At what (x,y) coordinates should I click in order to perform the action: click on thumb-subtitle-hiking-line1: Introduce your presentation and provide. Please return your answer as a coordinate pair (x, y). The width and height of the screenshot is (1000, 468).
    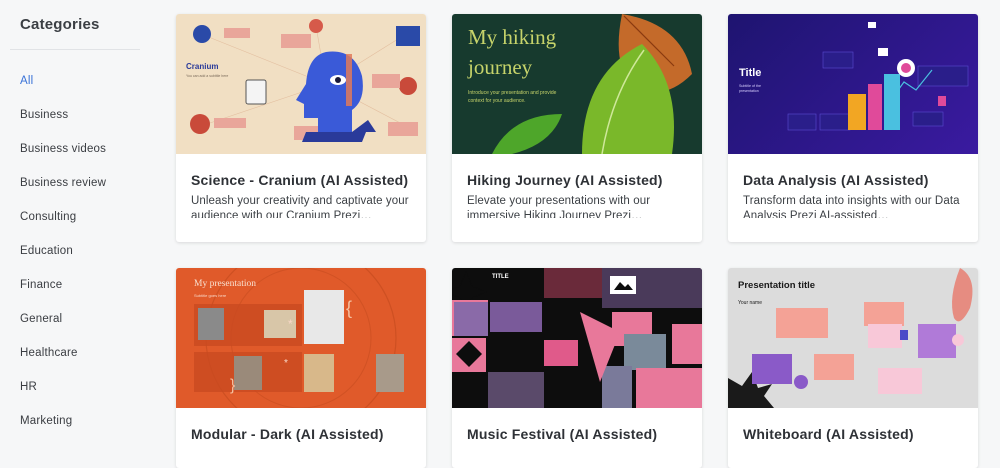
    Looking at the image, I should click on (512, 93).